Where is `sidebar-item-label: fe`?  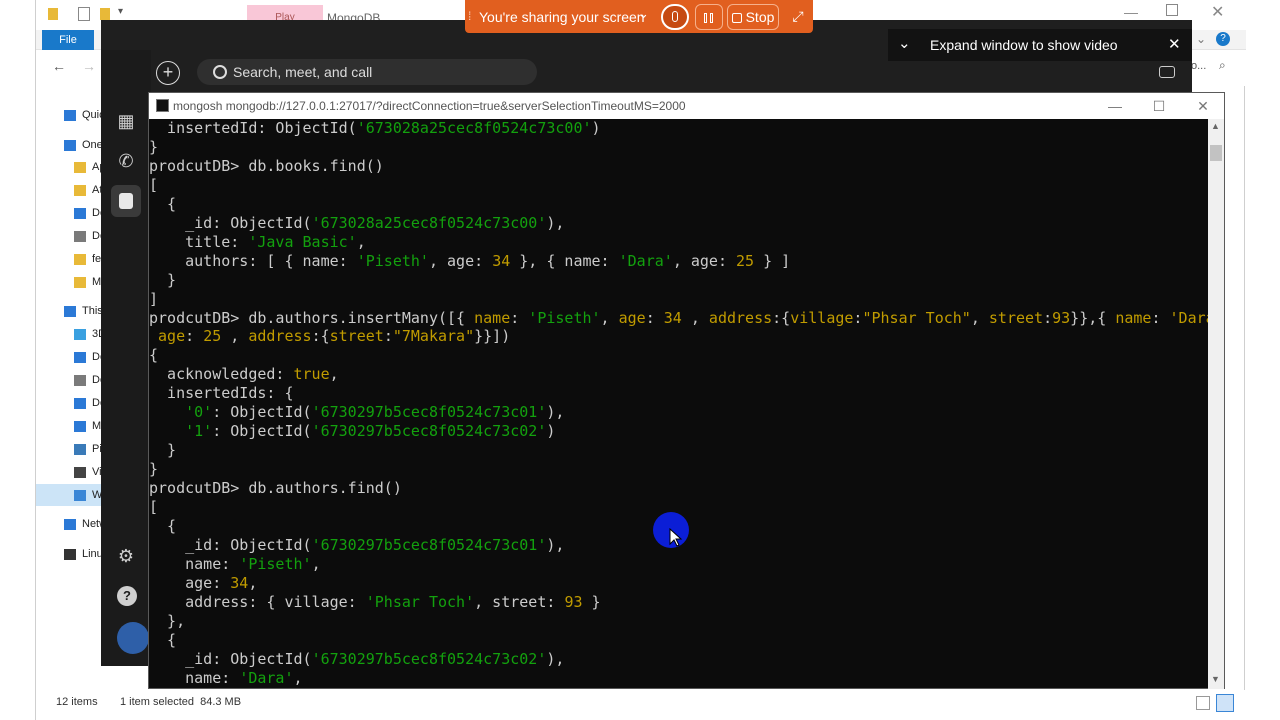 sidebar-item-label: fe is located at coordinates (97, 259).